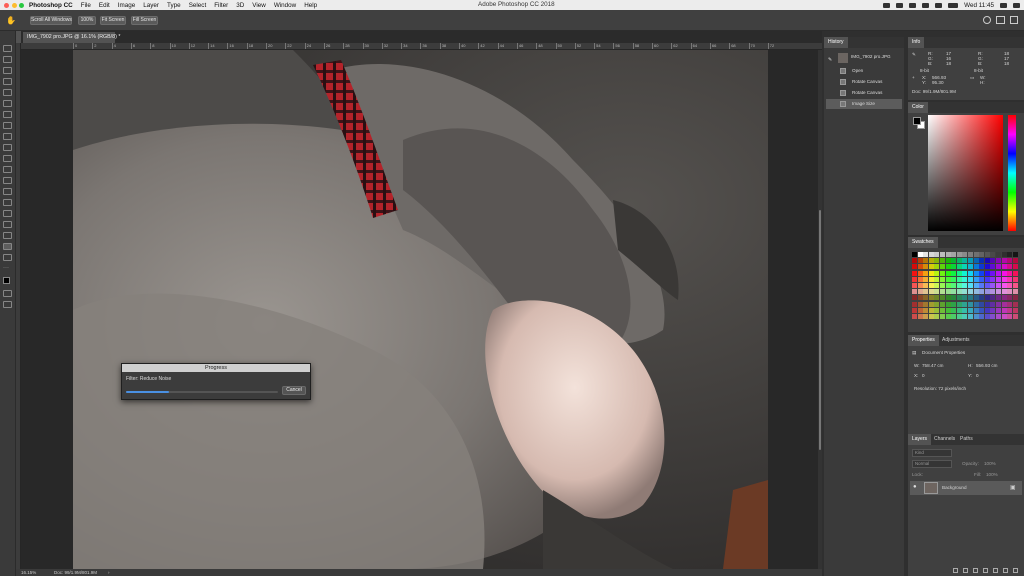 This screenshot has width=1024, height=576. I want to click on zoom-level: 16.15%, so click(28, 572).